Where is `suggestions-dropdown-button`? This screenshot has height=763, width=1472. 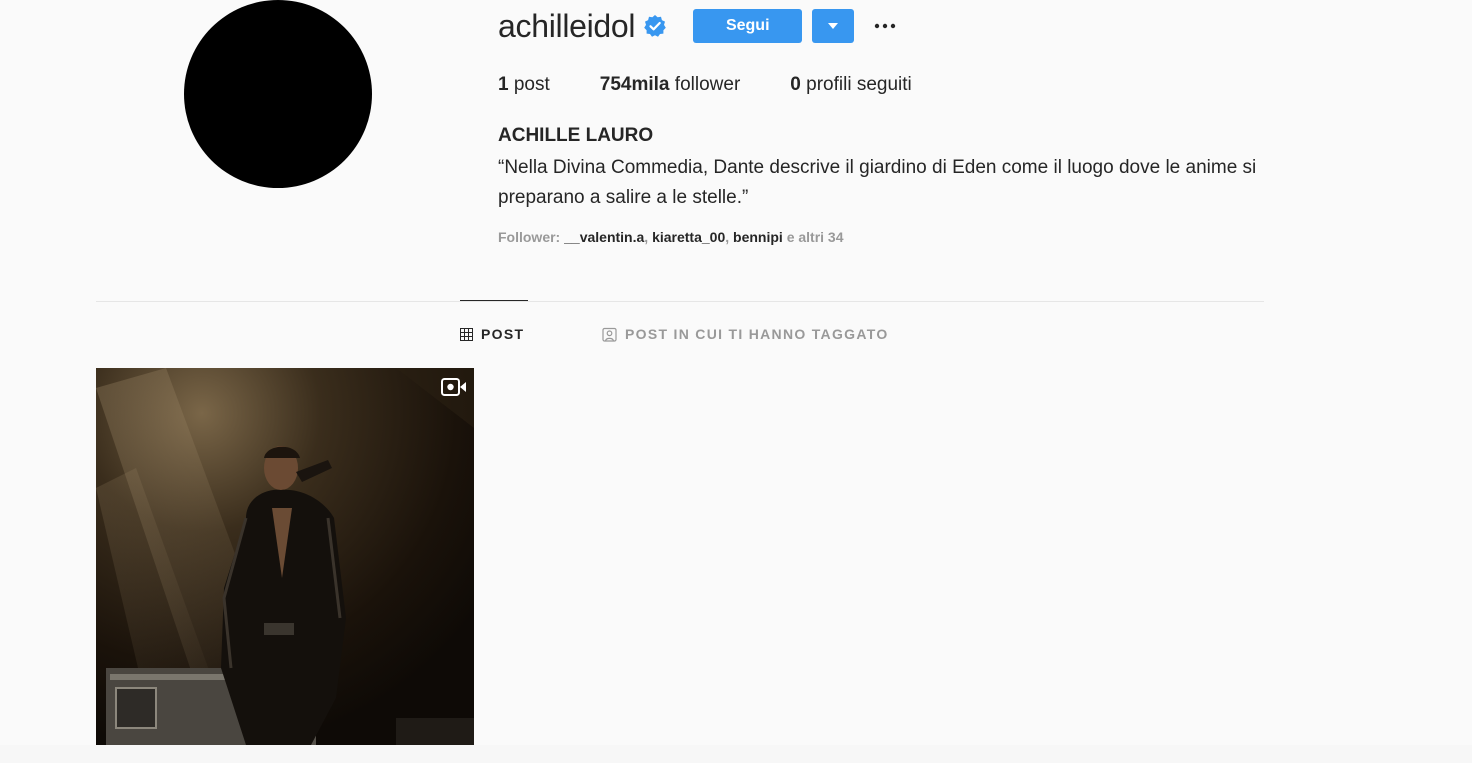 suggestions-dropdown-button is located at coordinates (833, 26).